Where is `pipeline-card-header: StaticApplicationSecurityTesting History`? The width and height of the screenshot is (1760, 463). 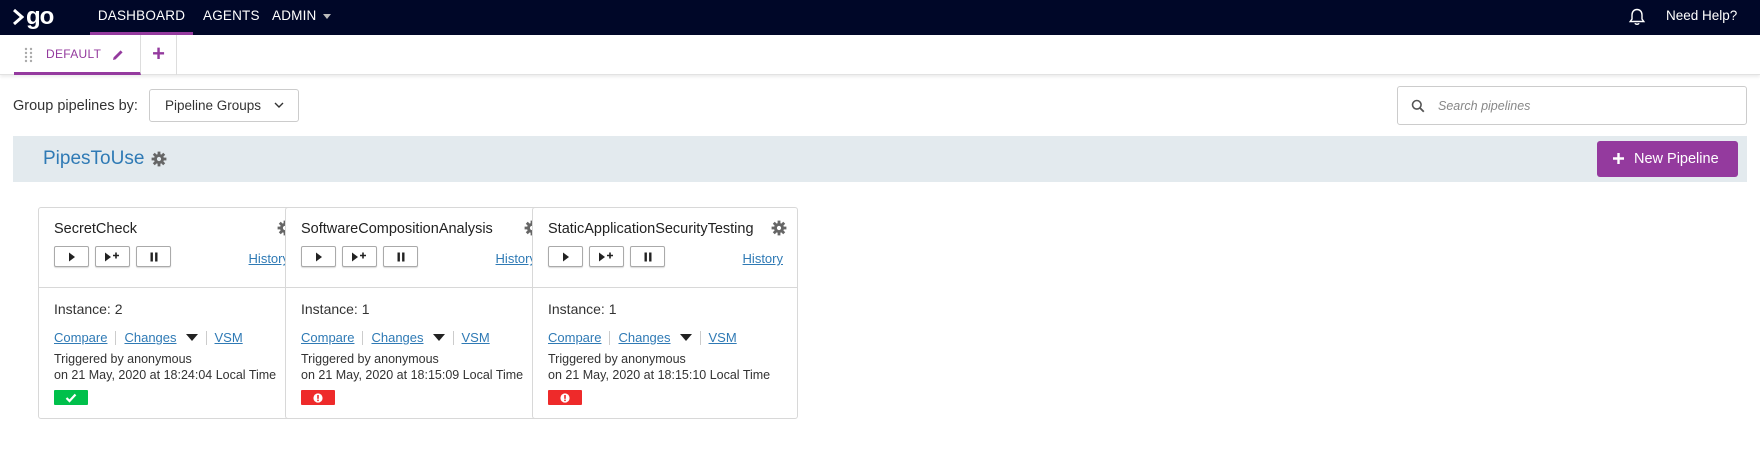
pipeline-card-header: StaticApplicationSecurityTesting History is located at coordinates (665, 248).